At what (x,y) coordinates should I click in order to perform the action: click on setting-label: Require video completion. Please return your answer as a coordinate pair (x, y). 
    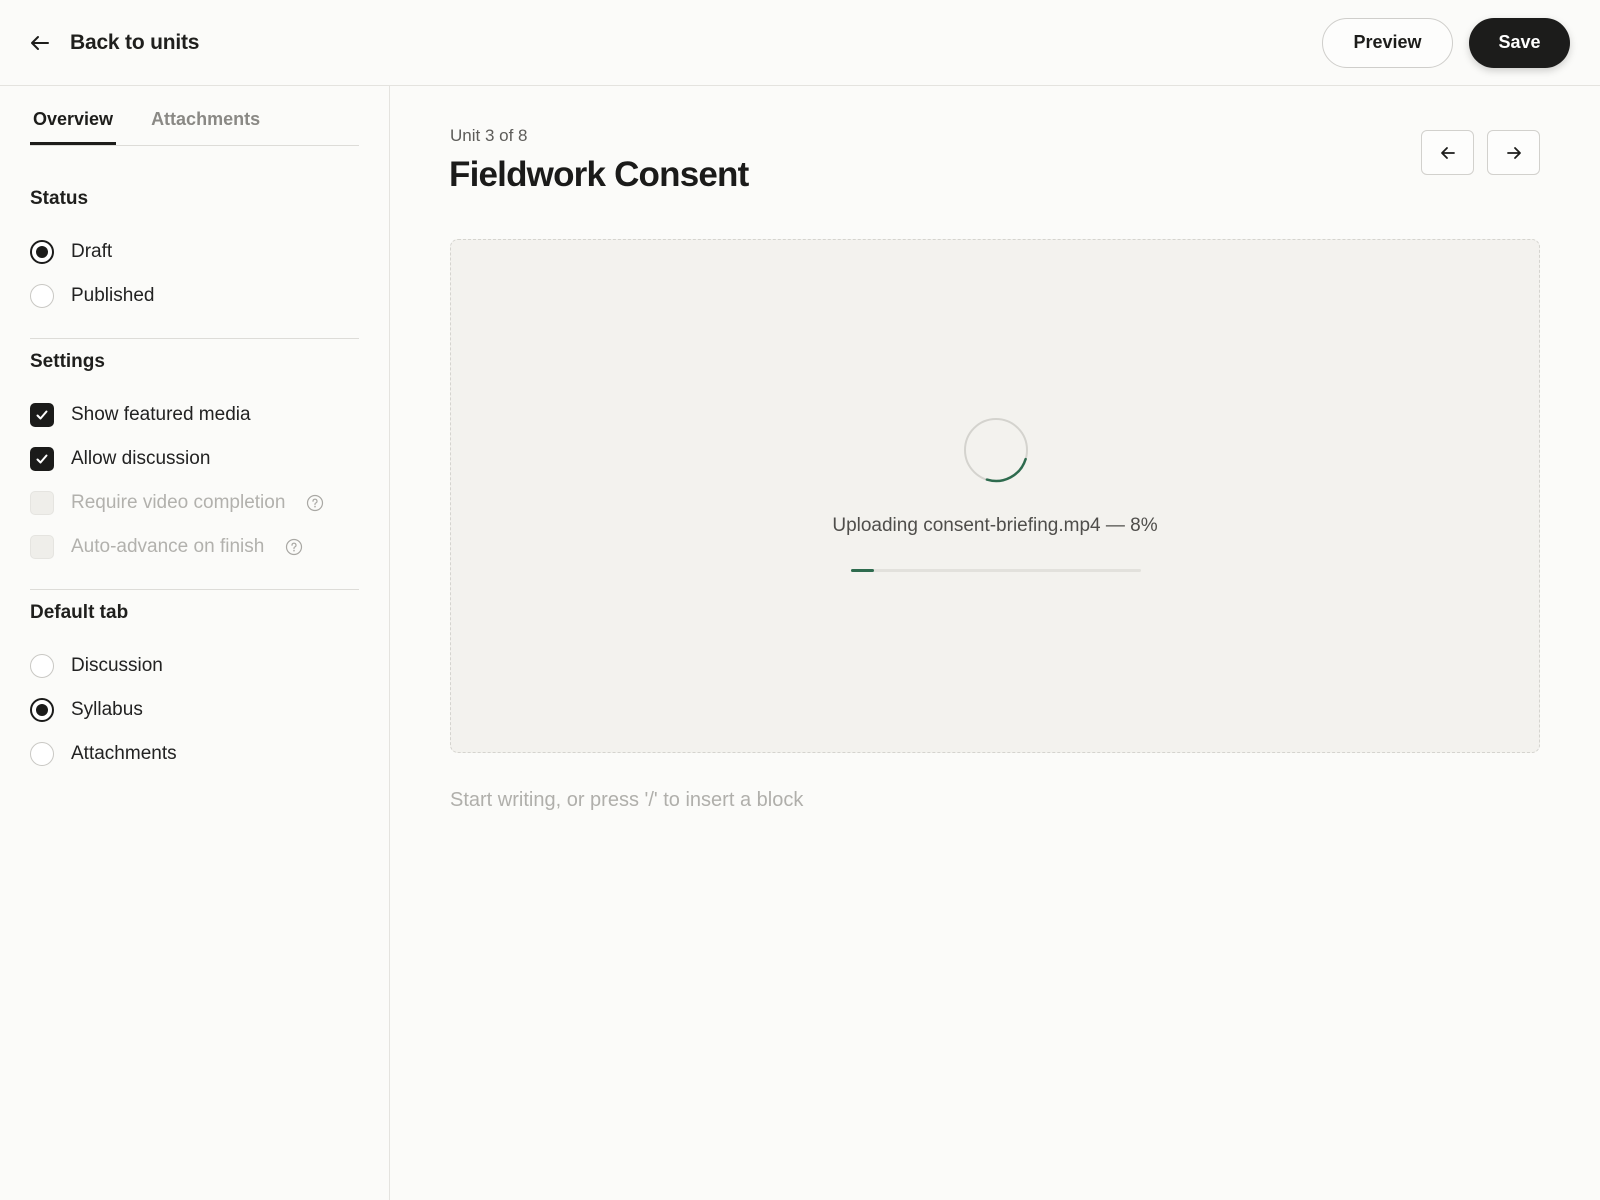
    Looking at the image, I should click on (178, 502).